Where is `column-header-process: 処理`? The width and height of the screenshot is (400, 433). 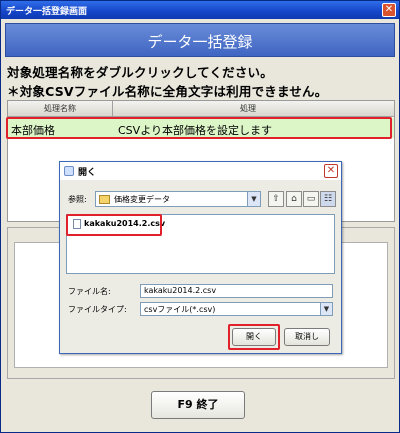
column-header-process: 処理 is located at coordinates (248, 108).